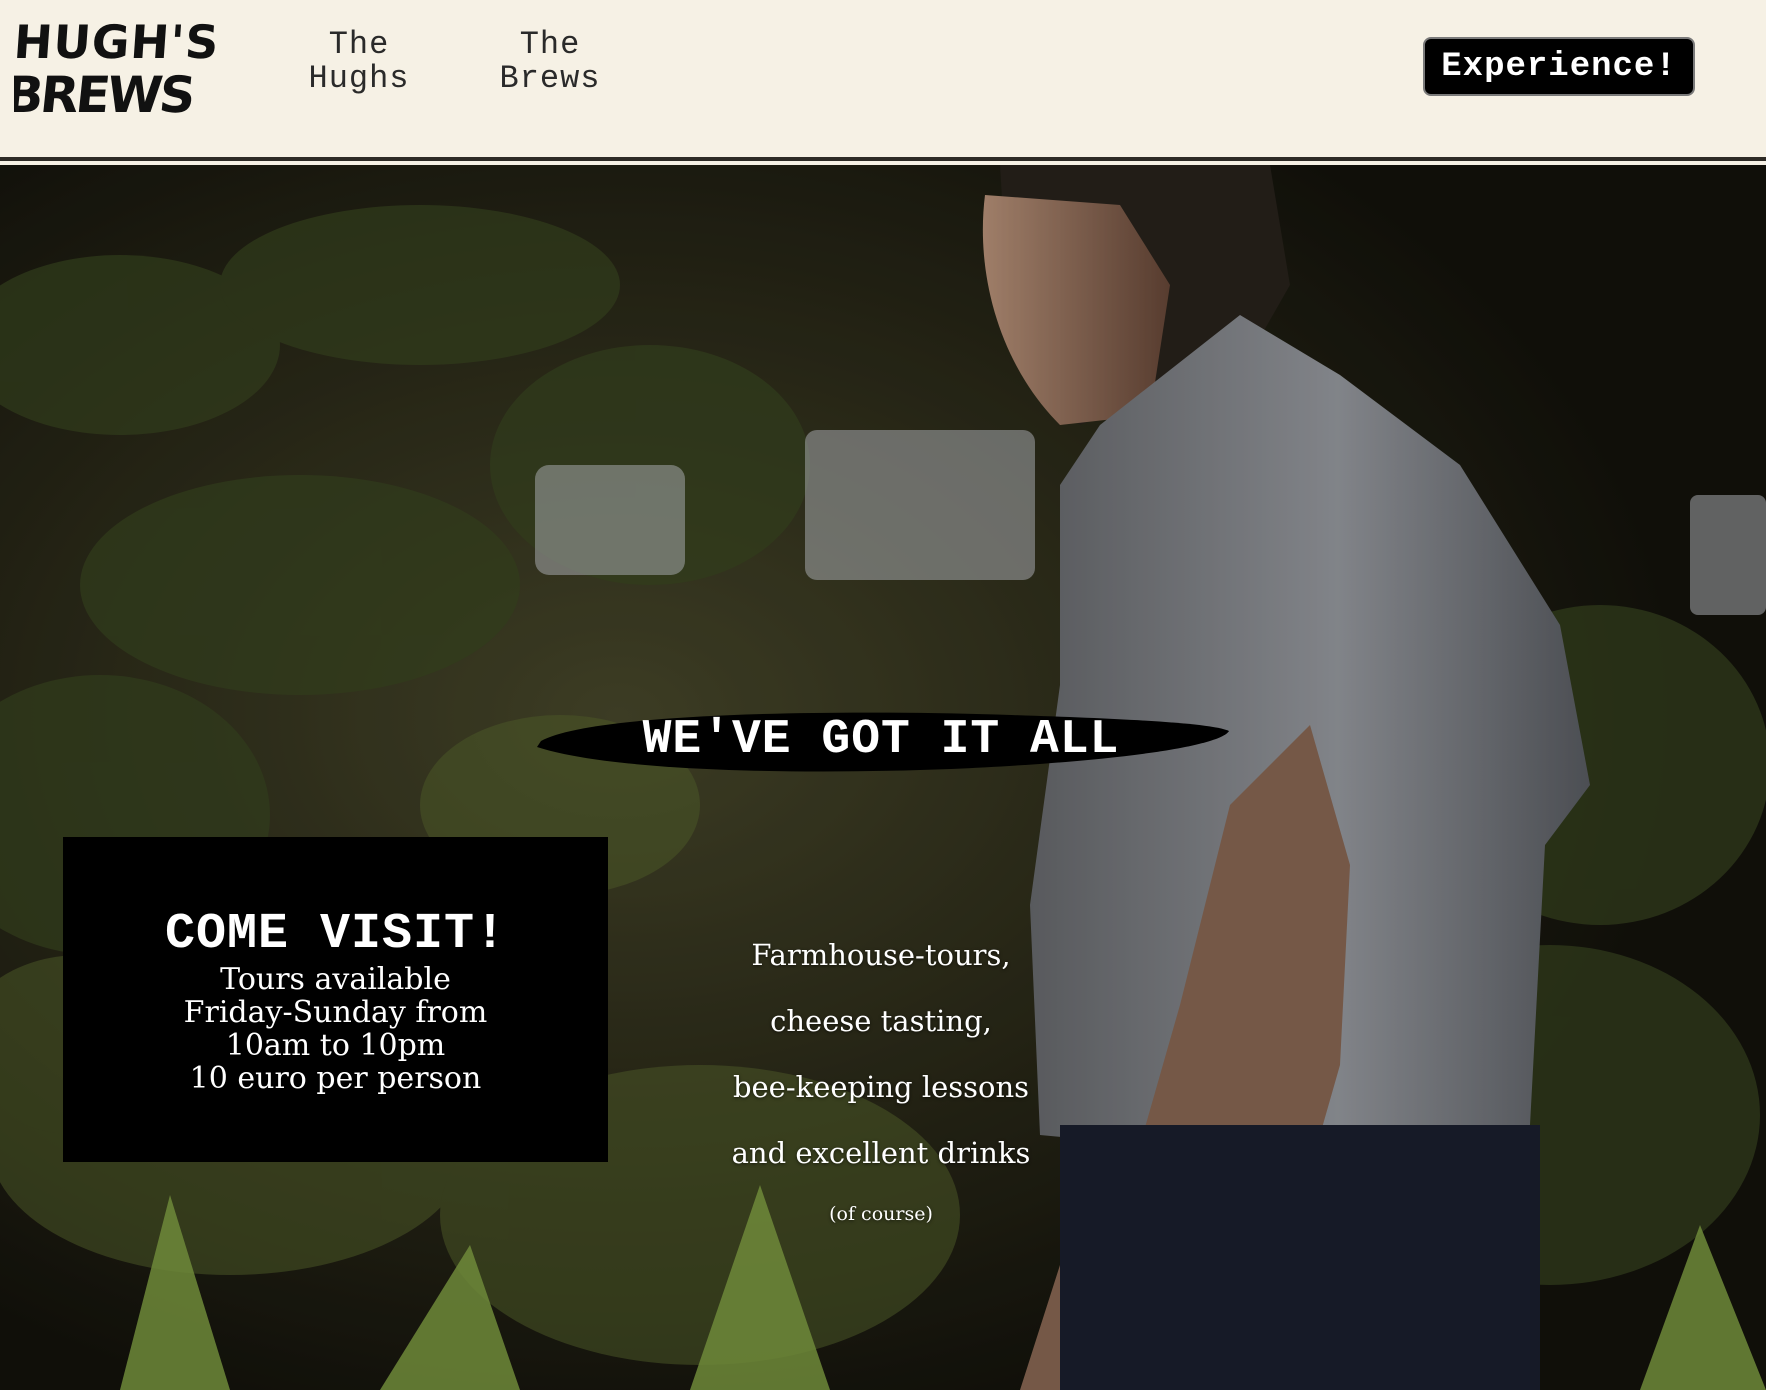 The width and height of the screenshot is (1766, 1390). Describe the element at coordinates (105, 92) in the screenshot. I see `logo-line-2: BREWS` at that location.